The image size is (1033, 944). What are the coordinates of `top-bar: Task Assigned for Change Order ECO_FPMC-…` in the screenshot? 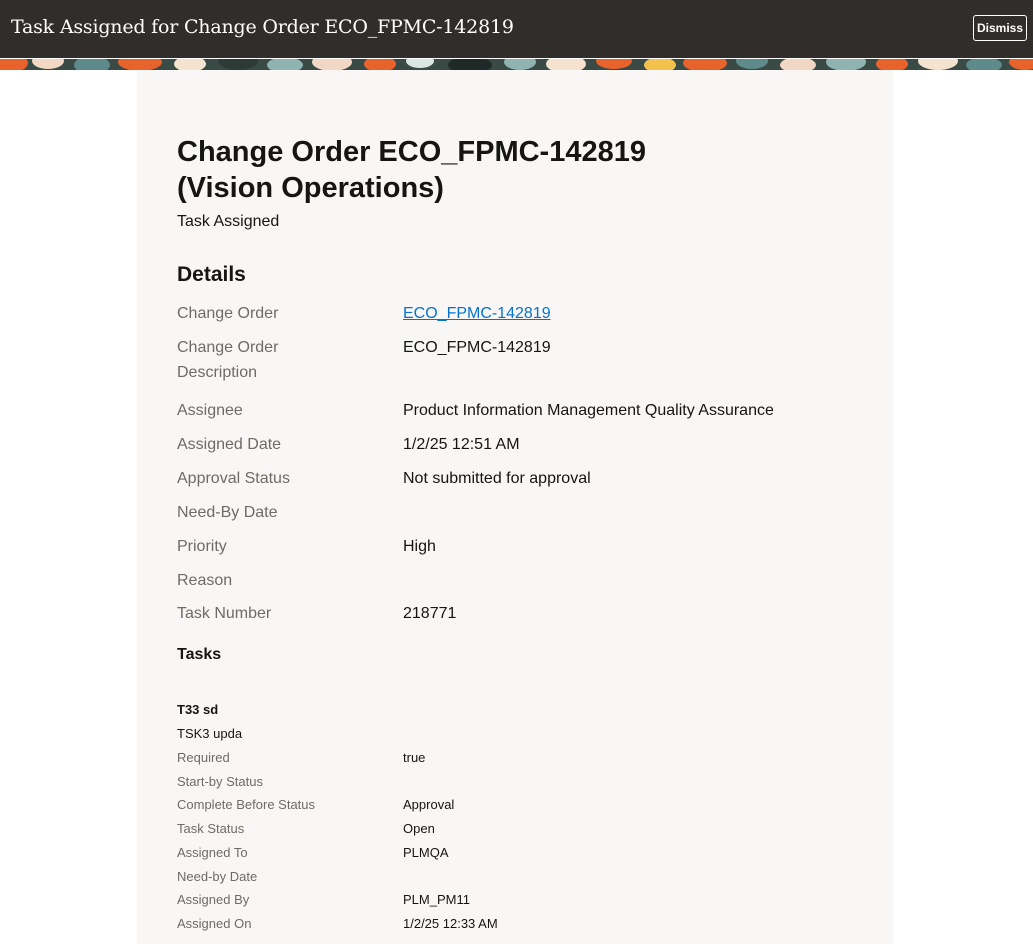 It's located at (516, 29).